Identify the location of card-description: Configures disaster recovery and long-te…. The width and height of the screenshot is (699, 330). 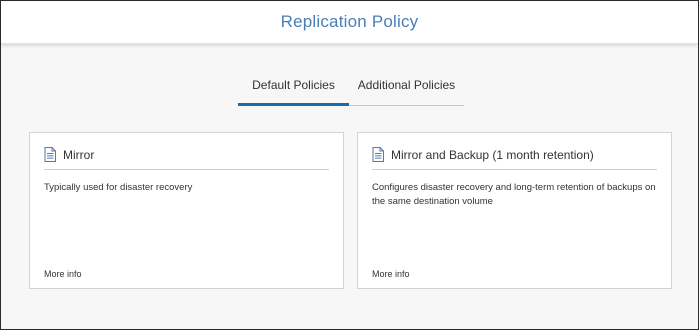
(514, 194).